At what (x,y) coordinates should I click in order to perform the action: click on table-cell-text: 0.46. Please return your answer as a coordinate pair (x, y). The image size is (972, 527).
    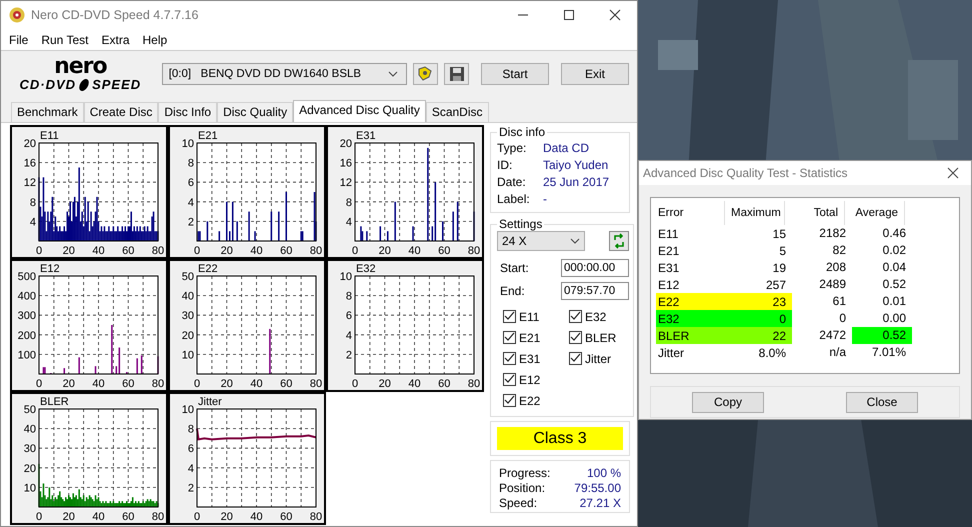
    Looking at the image, I should click on (894, 233).